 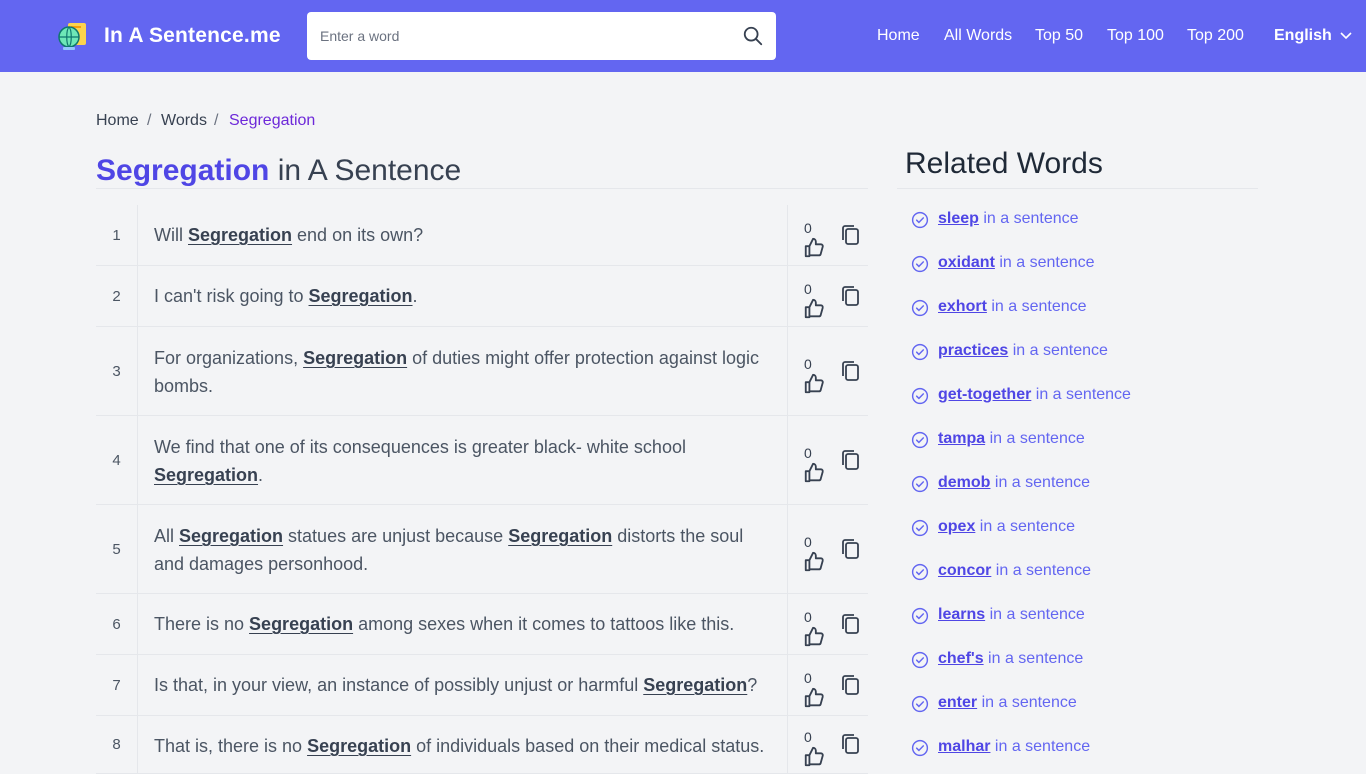 I want to click on language-selector: English, so click(x=1303, y=36).